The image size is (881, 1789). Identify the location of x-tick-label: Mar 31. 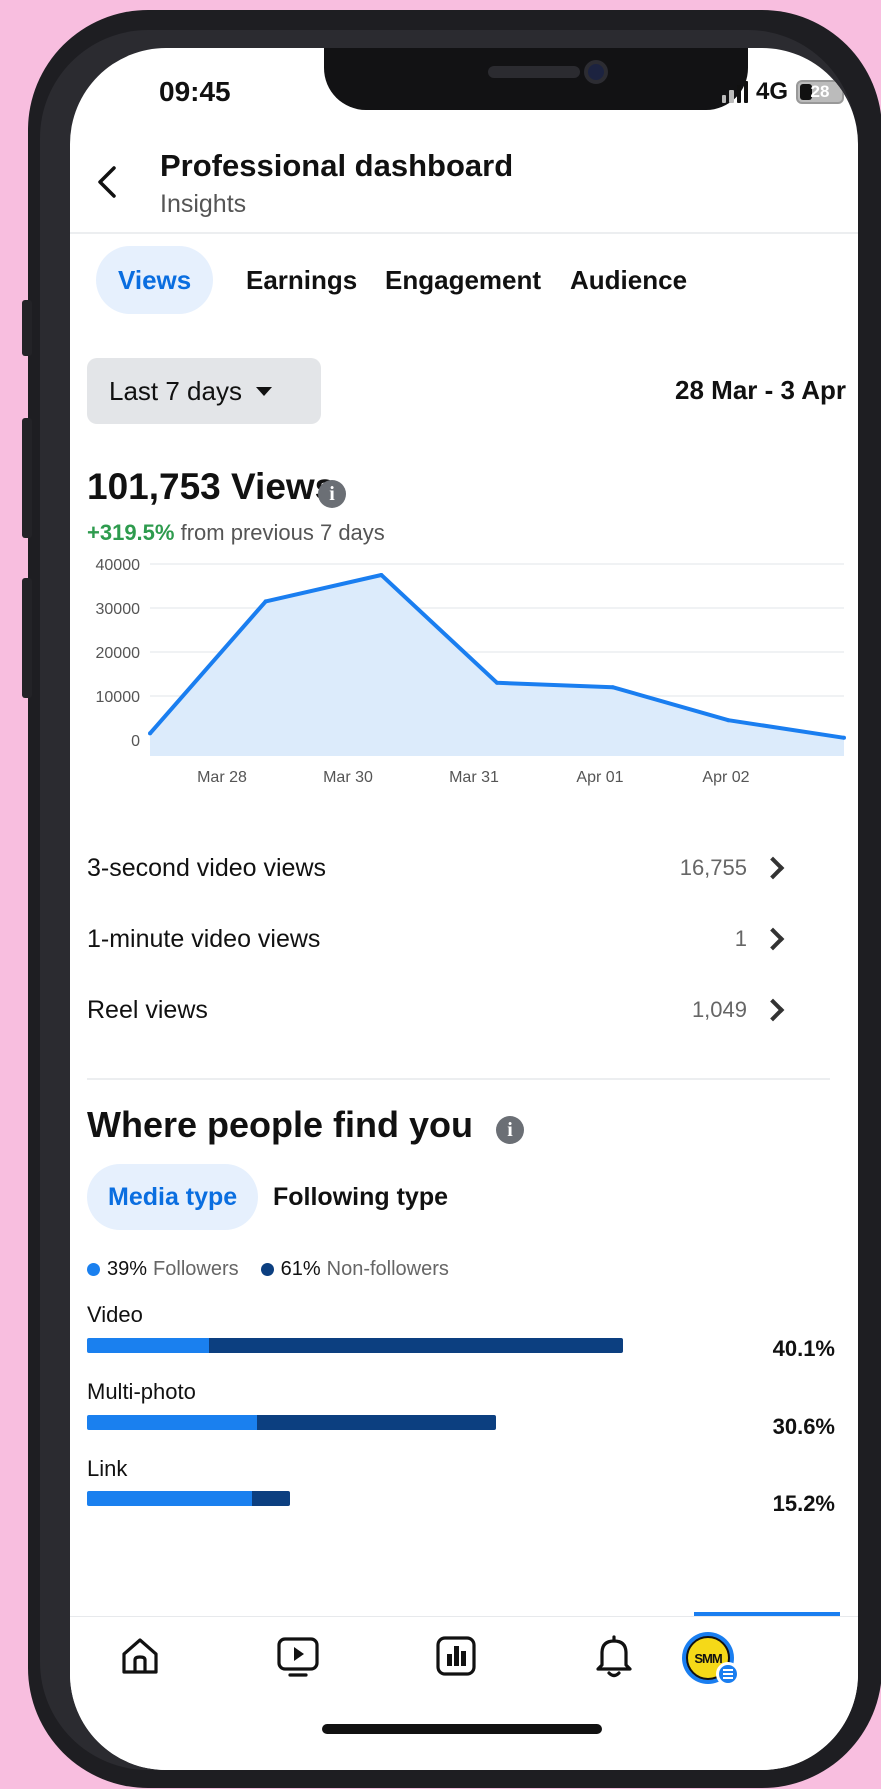
(474, 777).